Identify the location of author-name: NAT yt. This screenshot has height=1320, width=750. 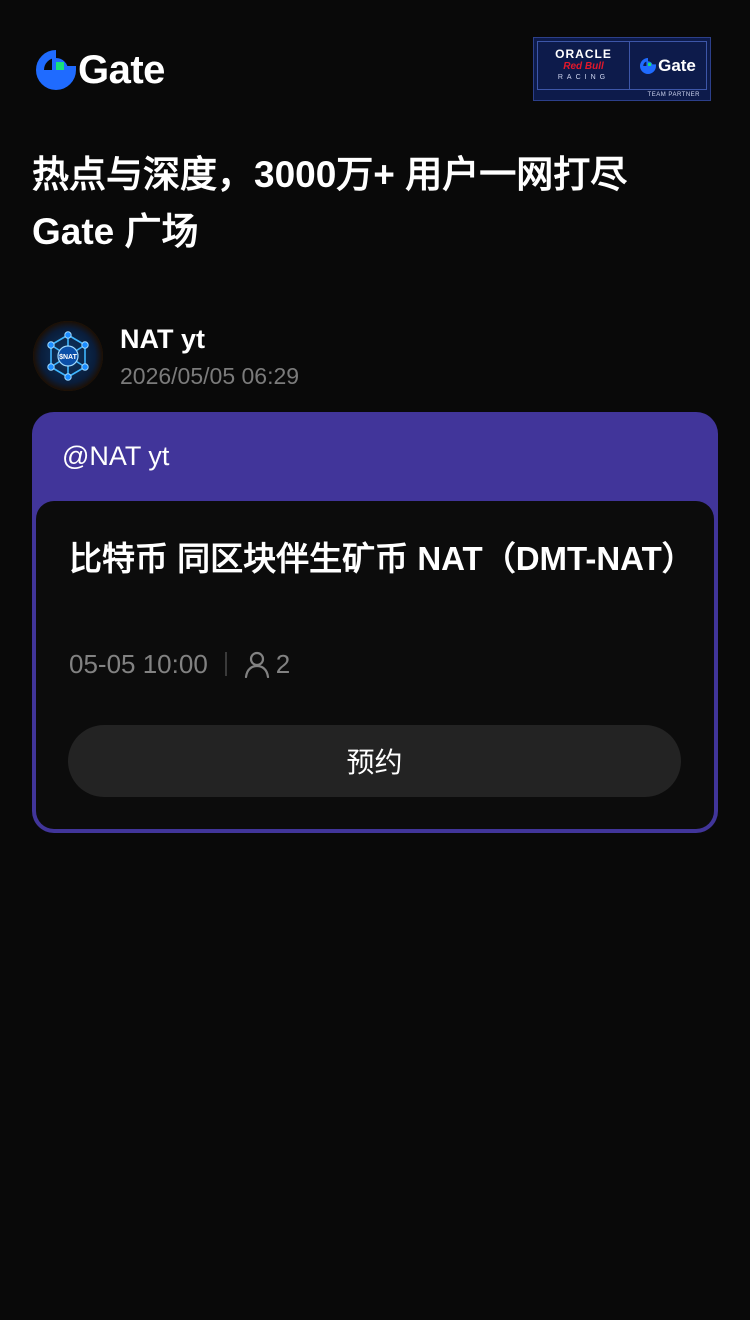
(162, 339).